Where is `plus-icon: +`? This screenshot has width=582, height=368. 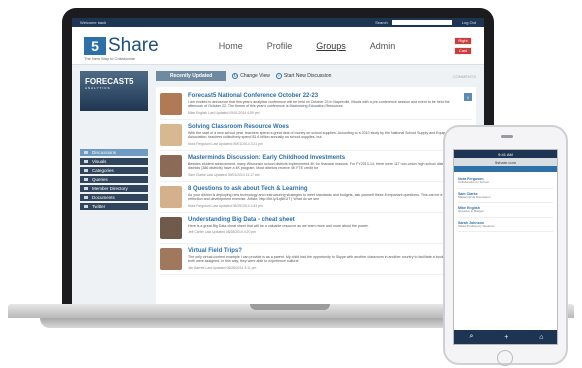 plus-icon: + is located at coordinates (278, 76).